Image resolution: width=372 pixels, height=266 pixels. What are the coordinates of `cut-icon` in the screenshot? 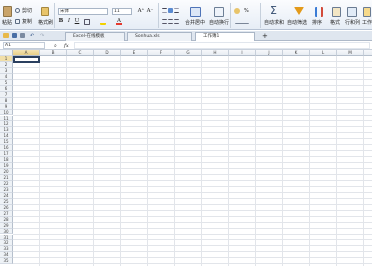 It's located at (17, 10).